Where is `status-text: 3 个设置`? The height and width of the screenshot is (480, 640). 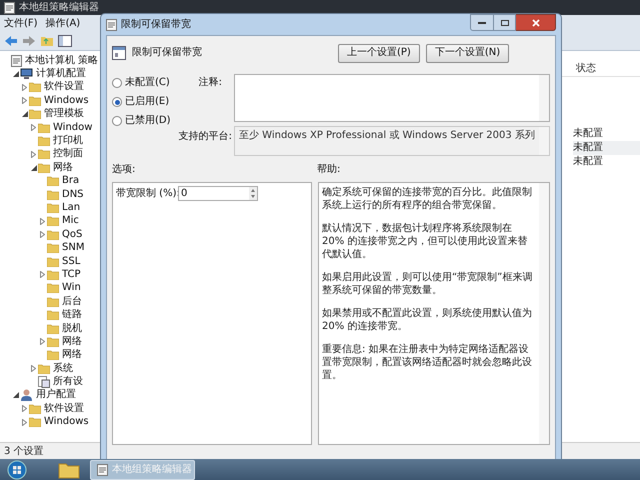 status-text: 3 个设置 is located at coordinates (24, 452).